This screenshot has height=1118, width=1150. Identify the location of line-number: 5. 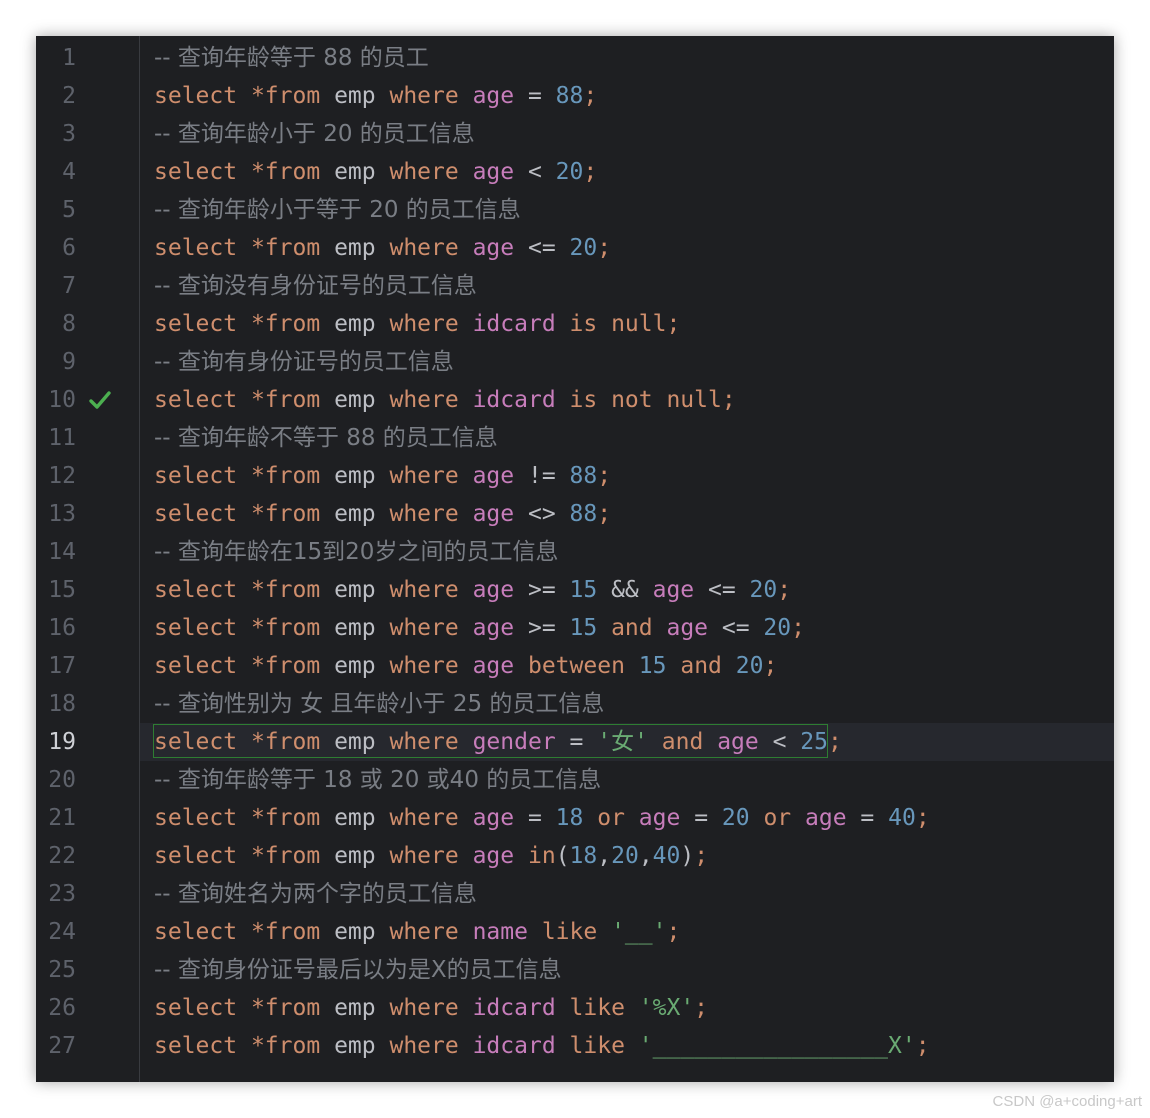
(56, 210).